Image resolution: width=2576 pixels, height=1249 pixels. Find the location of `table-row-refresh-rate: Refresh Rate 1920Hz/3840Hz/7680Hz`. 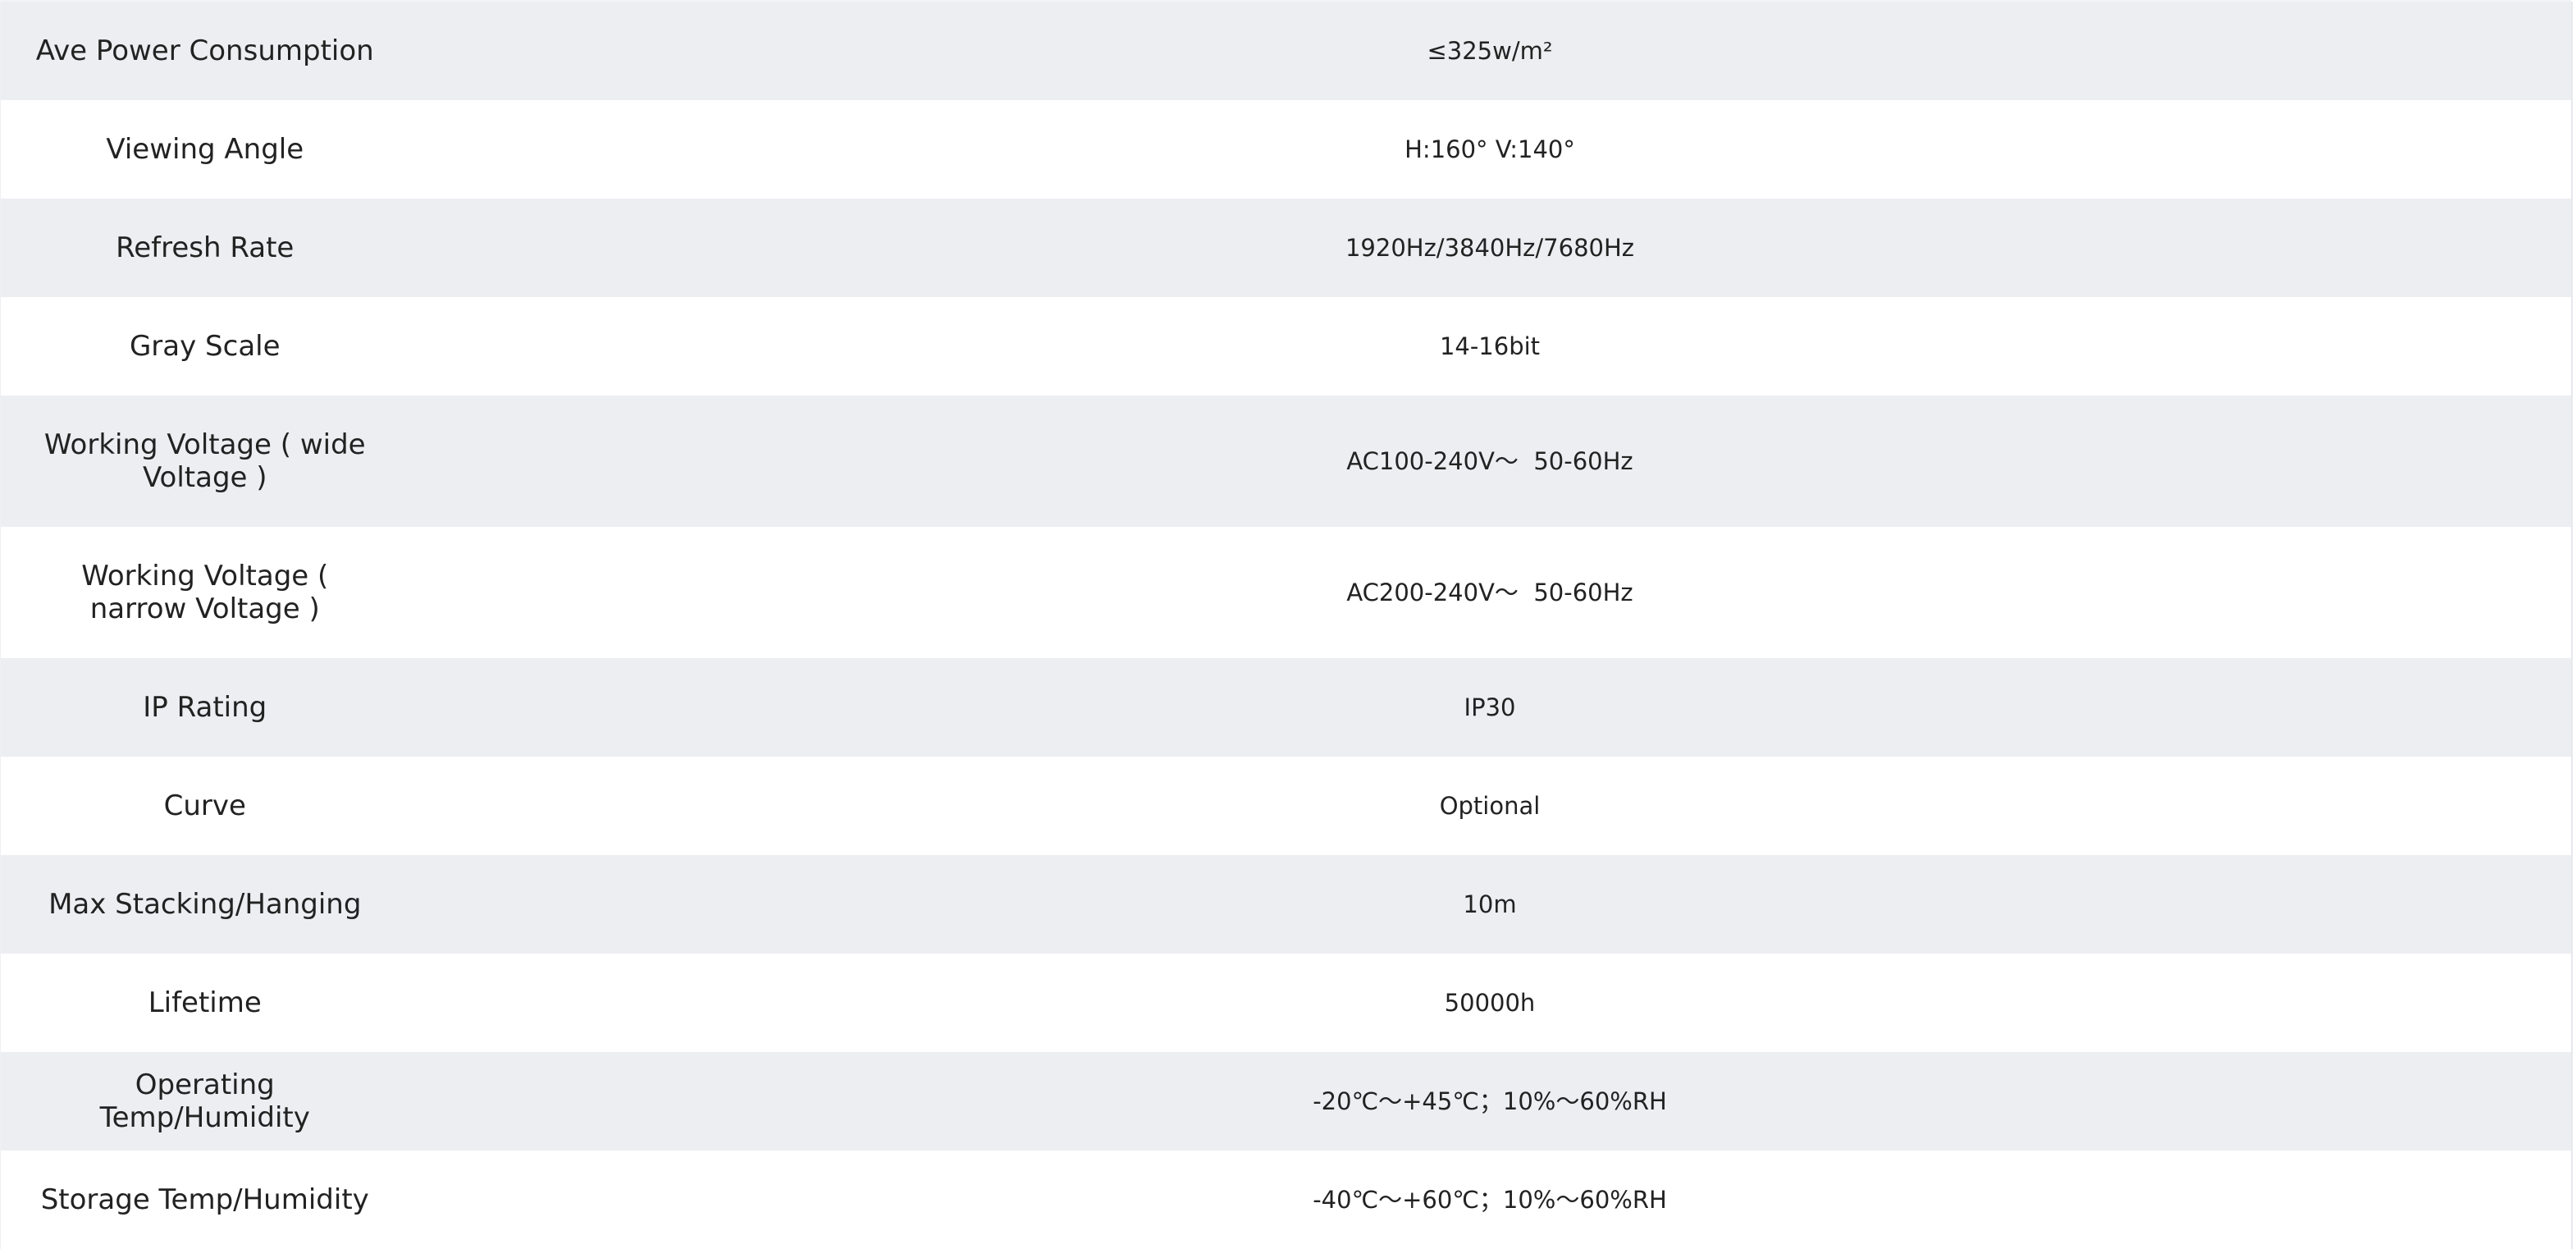

table-row-refresh-rate: Refresh Rate 1920Hz/3840Hz/7680Hz is located at coordinates (1286, 248).